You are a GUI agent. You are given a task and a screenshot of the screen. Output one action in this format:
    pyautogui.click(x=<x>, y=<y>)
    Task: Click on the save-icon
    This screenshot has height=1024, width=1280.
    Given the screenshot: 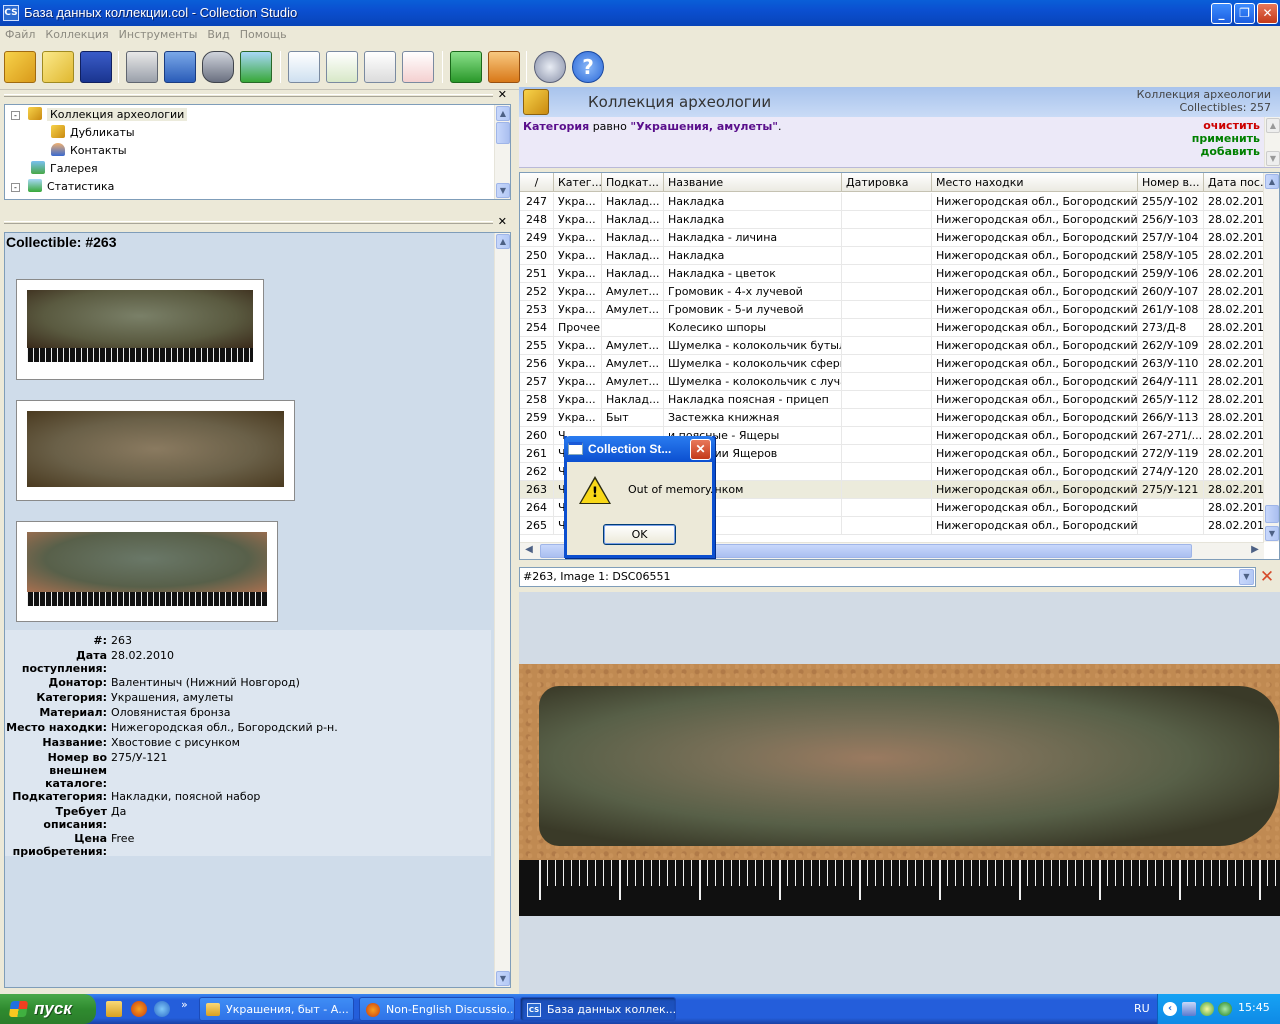 What is the action you would take?
    pyautogui.click(x=96, y=67)
    